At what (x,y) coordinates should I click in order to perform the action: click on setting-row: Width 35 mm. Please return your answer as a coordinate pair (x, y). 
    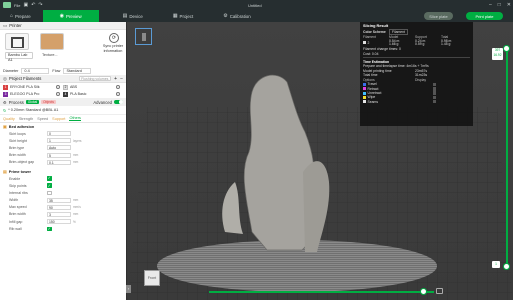
    Looking at the image, I should click on (63, 200).